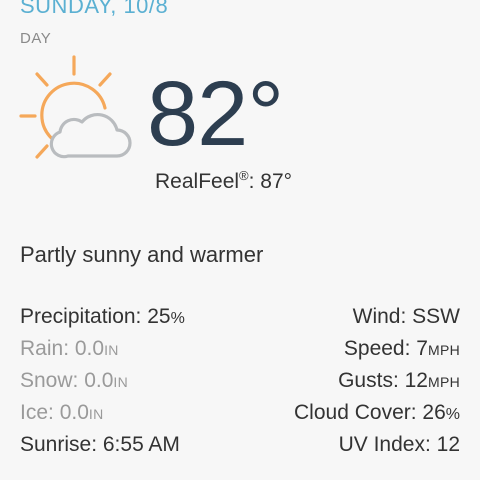 The height and width of the screenshot is (480, 480). What do you see at coordinates (197, 181) in the screenshot?
I see `realfeel-label: RealFeel` at bounding box center [197, 181].